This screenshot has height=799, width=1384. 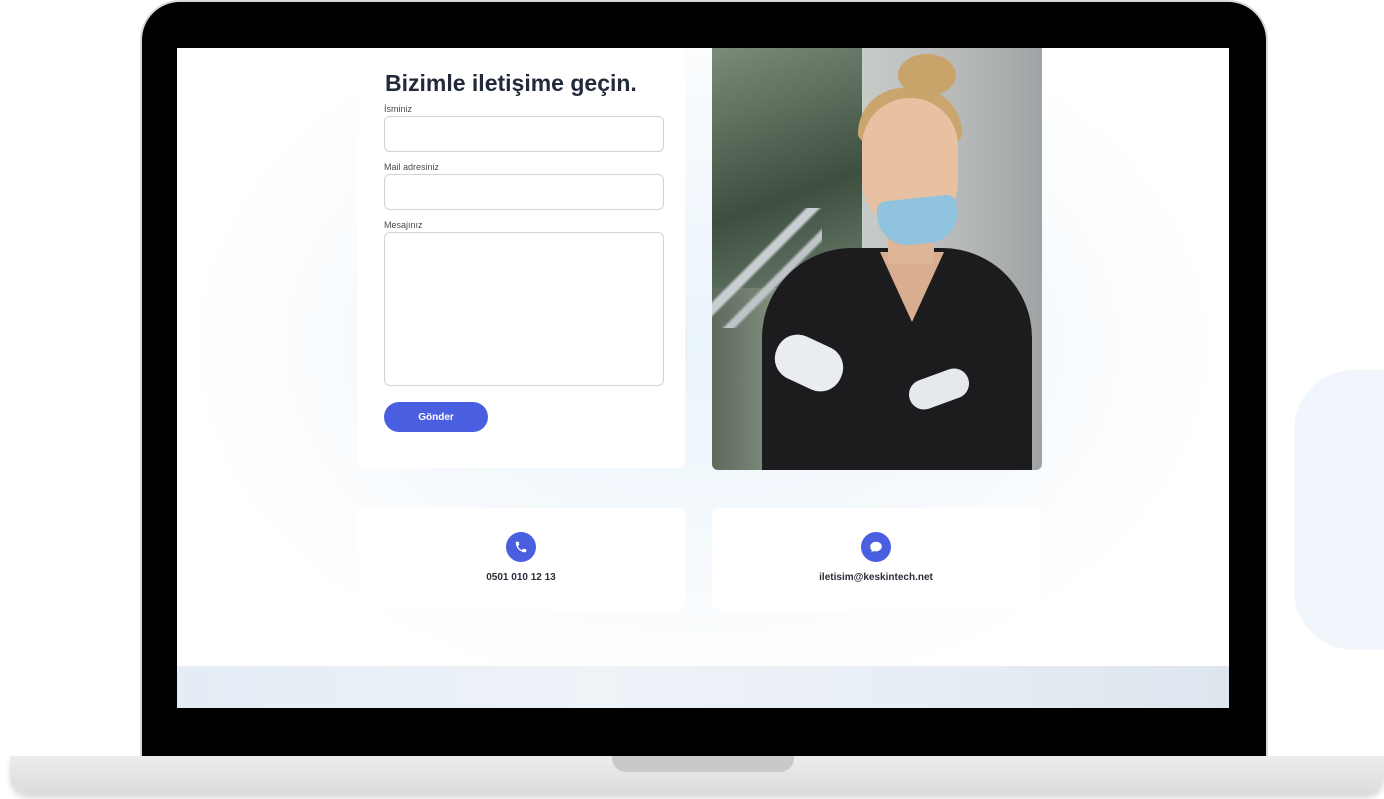 What do you see at coordinates (398, 109) in the screenshot?
I see `name-label: İsminiz` at bounding box center [398, 109].